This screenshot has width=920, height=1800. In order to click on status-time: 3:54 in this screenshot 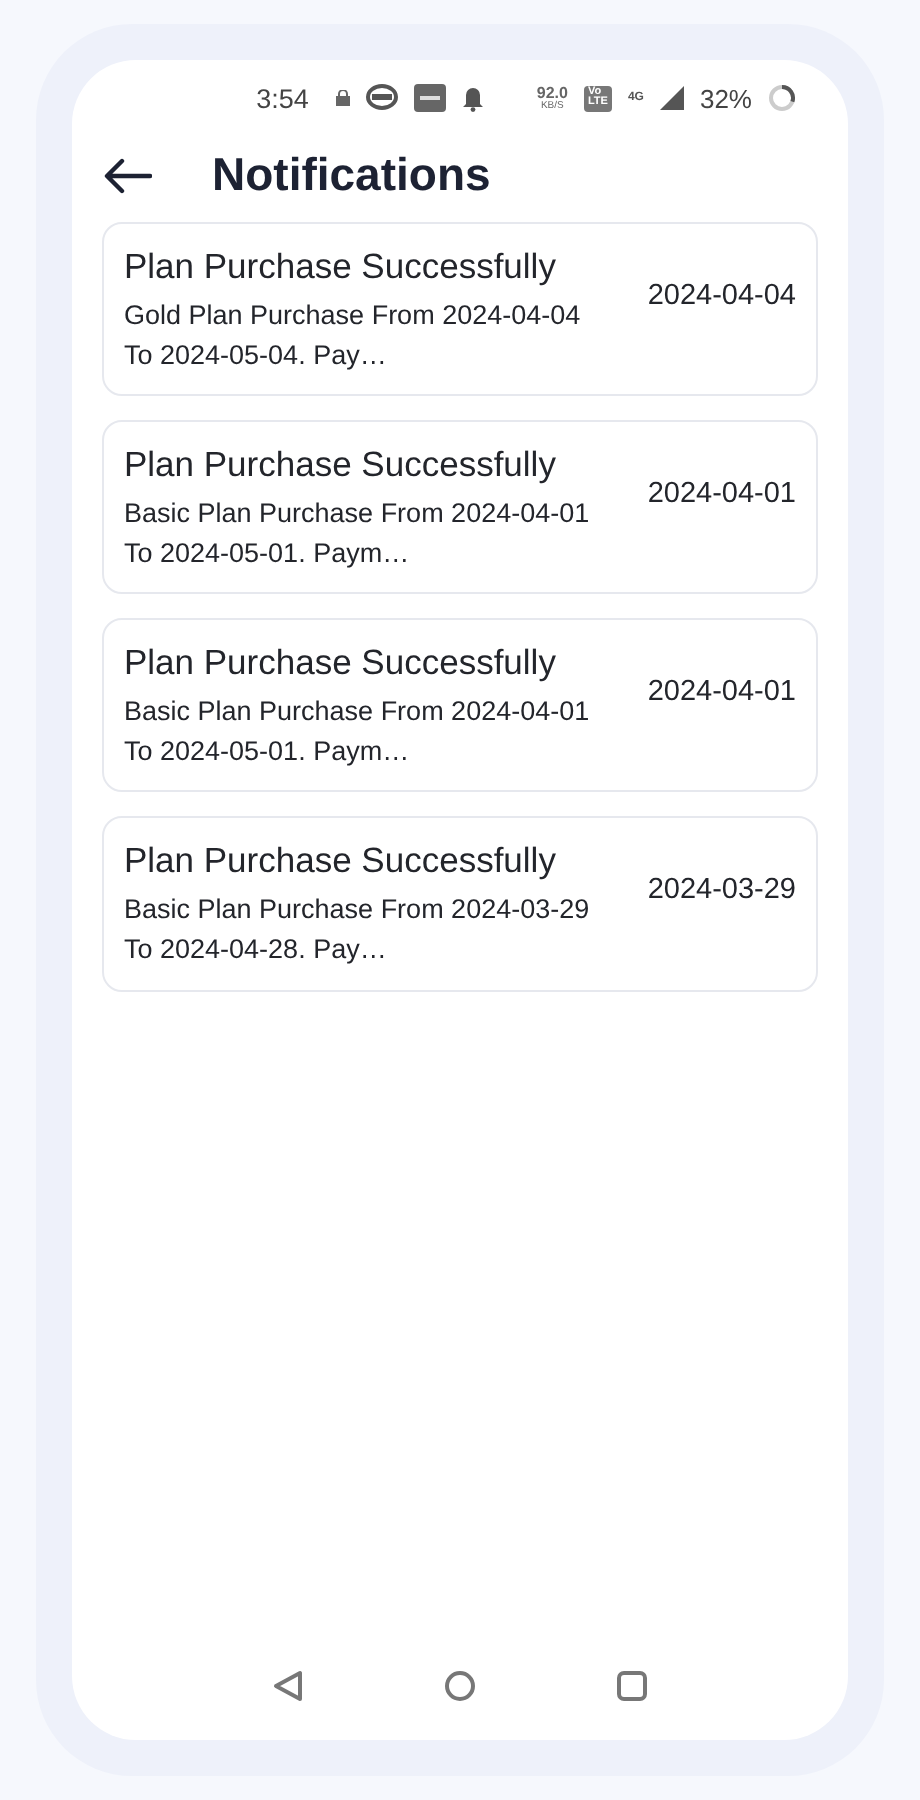, I will do `click(282, 98)`.